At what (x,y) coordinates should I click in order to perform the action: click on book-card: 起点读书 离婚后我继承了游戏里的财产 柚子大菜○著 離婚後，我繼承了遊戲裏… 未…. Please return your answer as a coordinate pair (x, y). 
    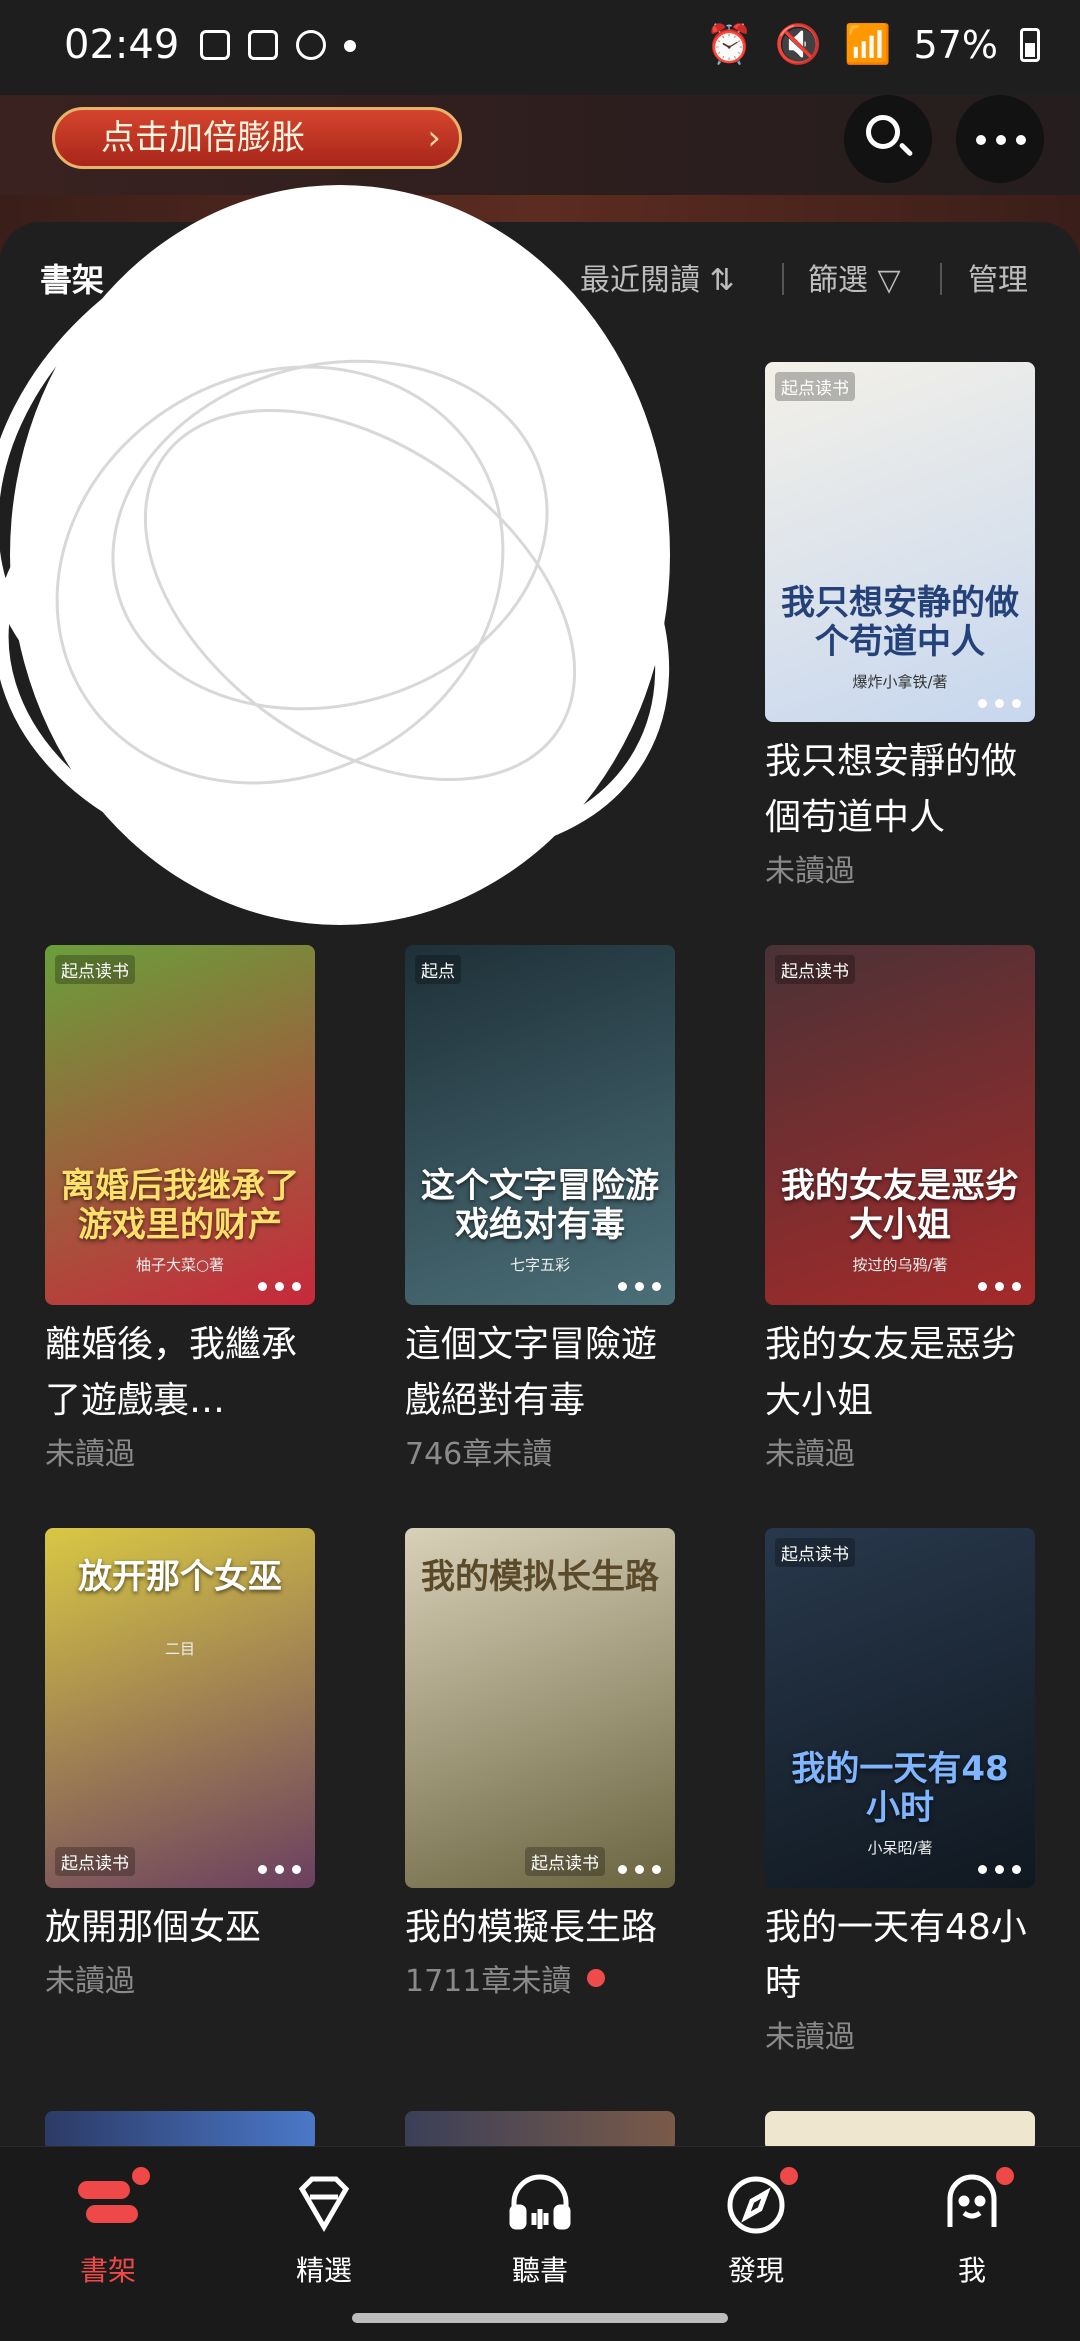
    Looking at the image, I should click on (180, 1209).